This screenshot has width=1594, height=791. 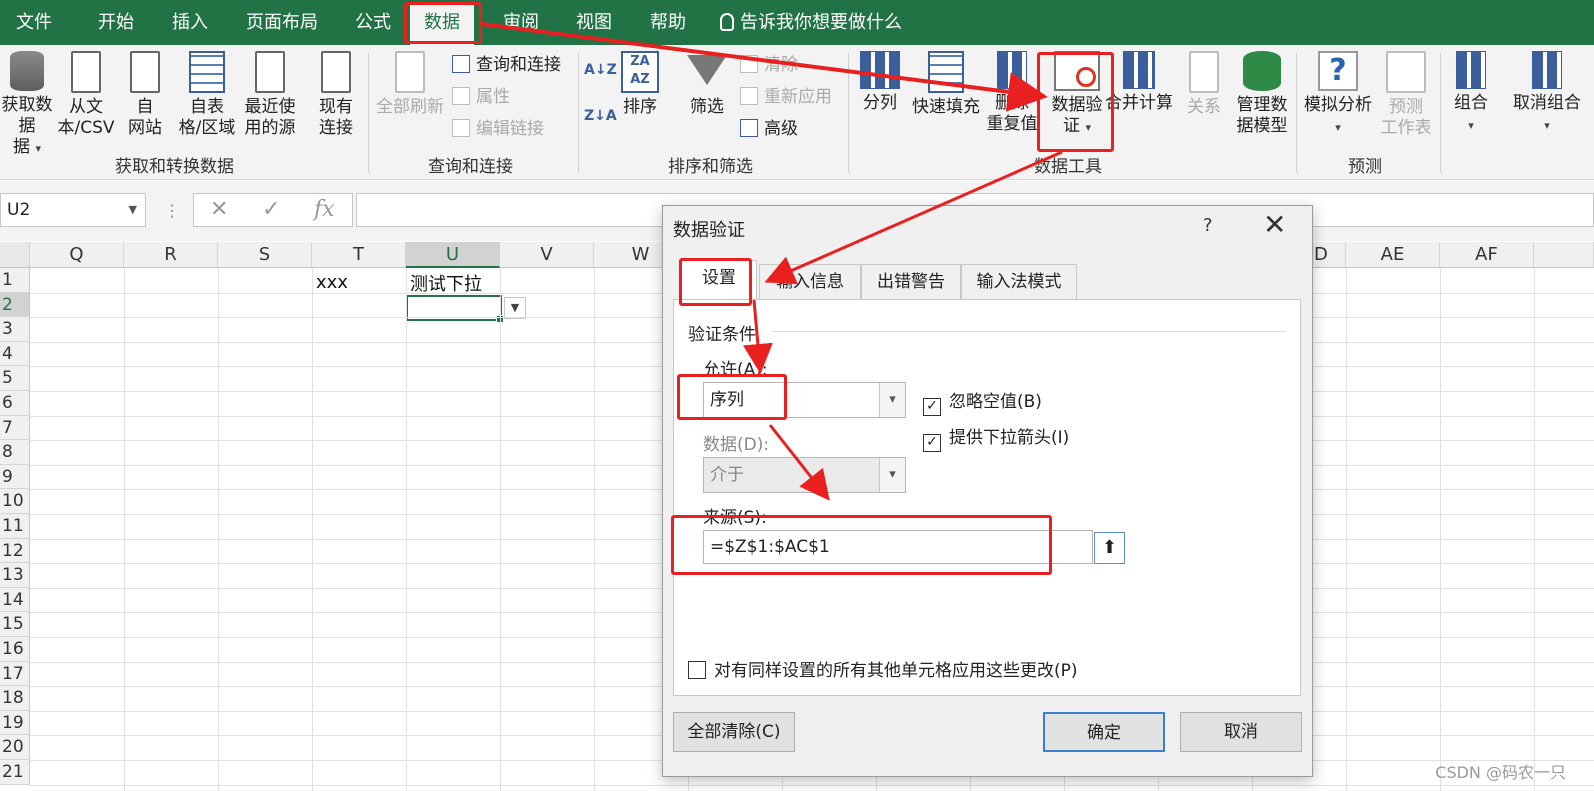 I want to click on relationships-button: 关系, so click(x=1204, y=84).